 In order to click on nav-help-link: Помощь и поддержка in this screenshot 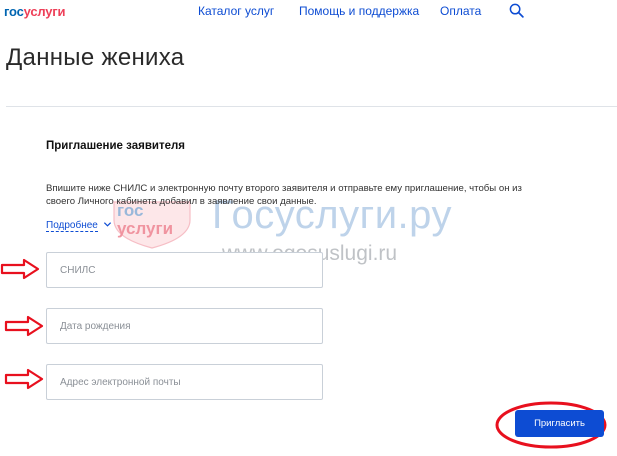, I will do `click(359, 11)`.